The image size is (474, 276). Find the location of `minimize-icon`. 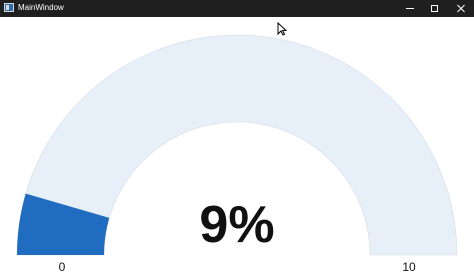

minimize-icon is located at coordinates (409, 8).